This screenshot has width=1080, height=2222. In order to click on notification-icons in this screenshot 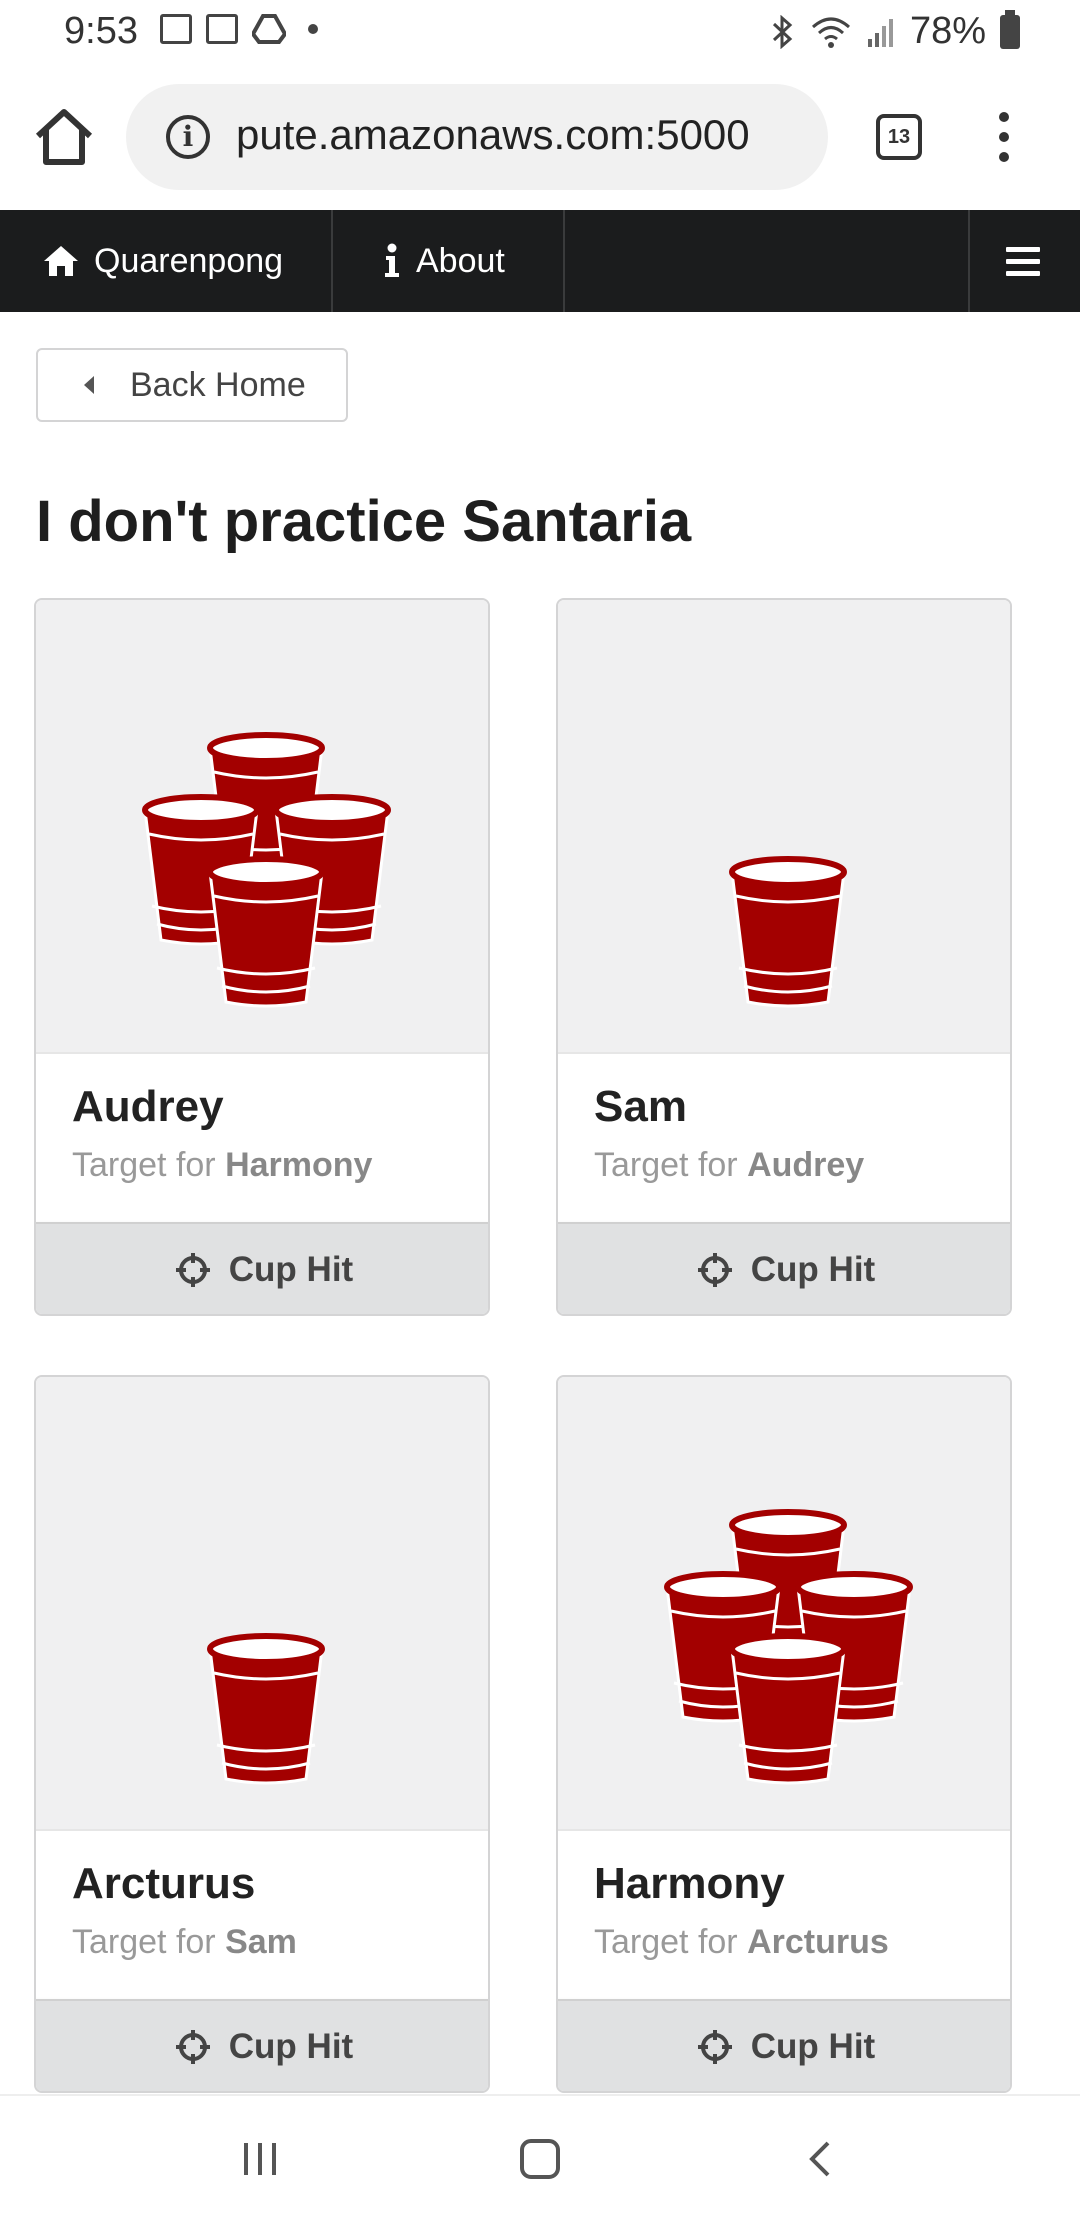, I will do `click(239, 29)`.